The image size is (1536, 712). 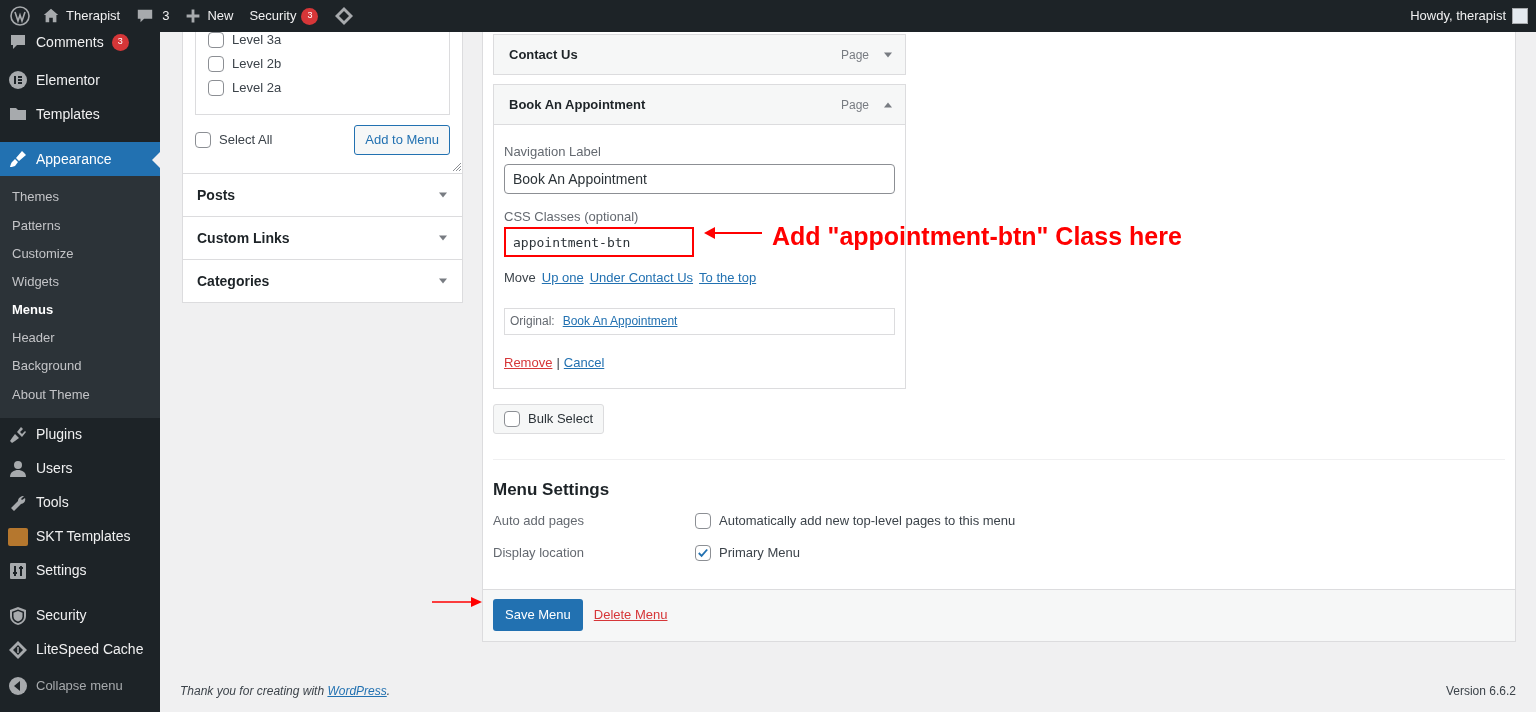 I want to click on select-all-label: Select All, so click(x=246, y=140).